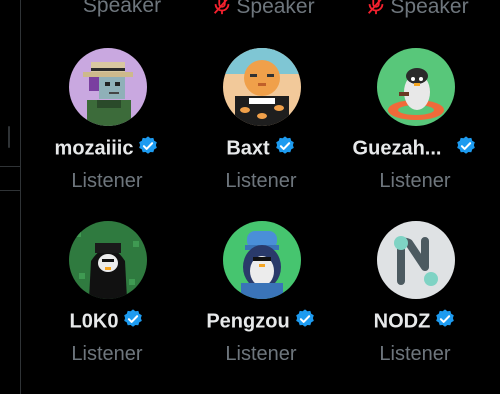  I want to click on participant-name: NODZ, so click(402, 321).